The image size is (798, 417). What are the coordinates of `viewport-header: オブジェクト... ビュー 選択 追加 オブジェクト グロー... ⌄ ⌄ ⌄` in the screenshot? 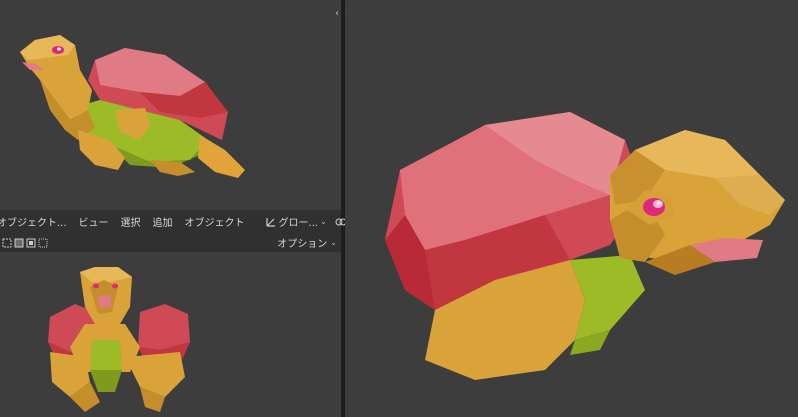 It's located at (212, 231).